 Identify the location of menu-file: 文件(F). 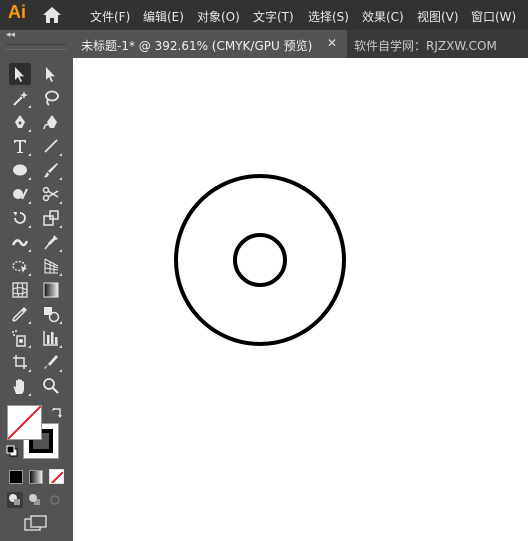
(110, 16).